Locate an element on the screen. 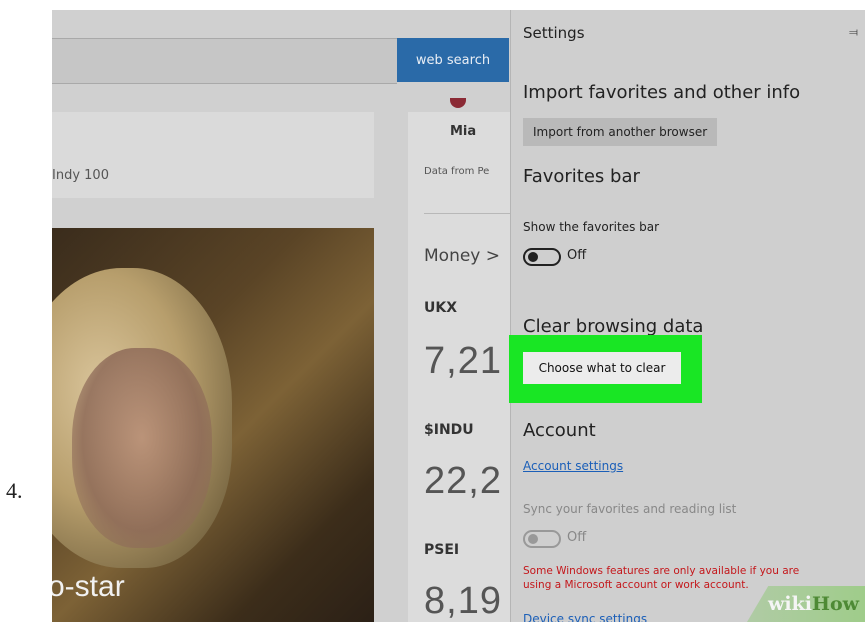 The image size is (865, 622). device-sync-link: Device sync settings is located at coordinates (585, 617).